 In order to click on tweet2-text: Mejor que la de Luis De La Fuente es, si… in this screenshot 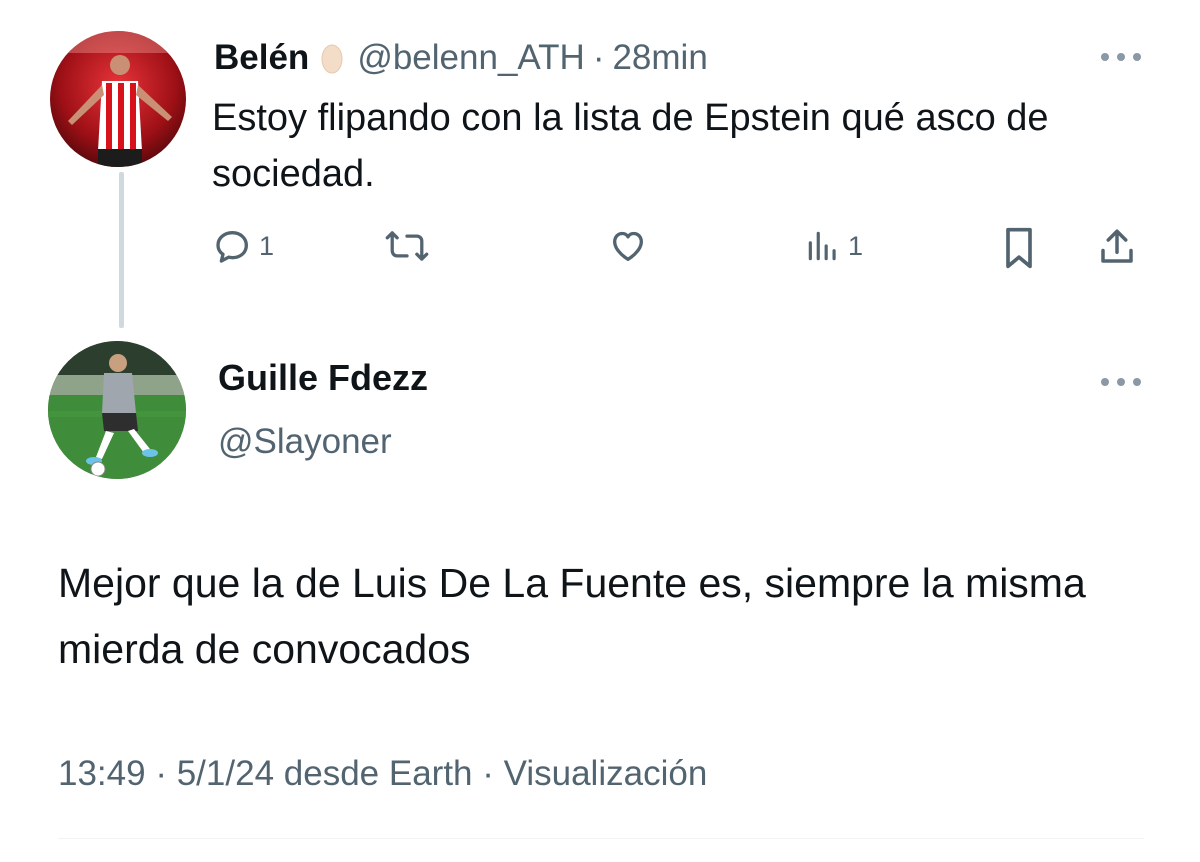, I will do `click(572, 616)`.